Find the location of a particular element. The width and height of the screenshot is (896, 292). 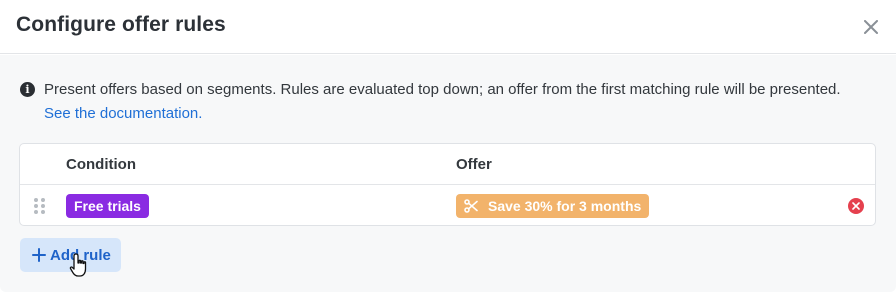

close-icon is located at coordinates (871, 27).